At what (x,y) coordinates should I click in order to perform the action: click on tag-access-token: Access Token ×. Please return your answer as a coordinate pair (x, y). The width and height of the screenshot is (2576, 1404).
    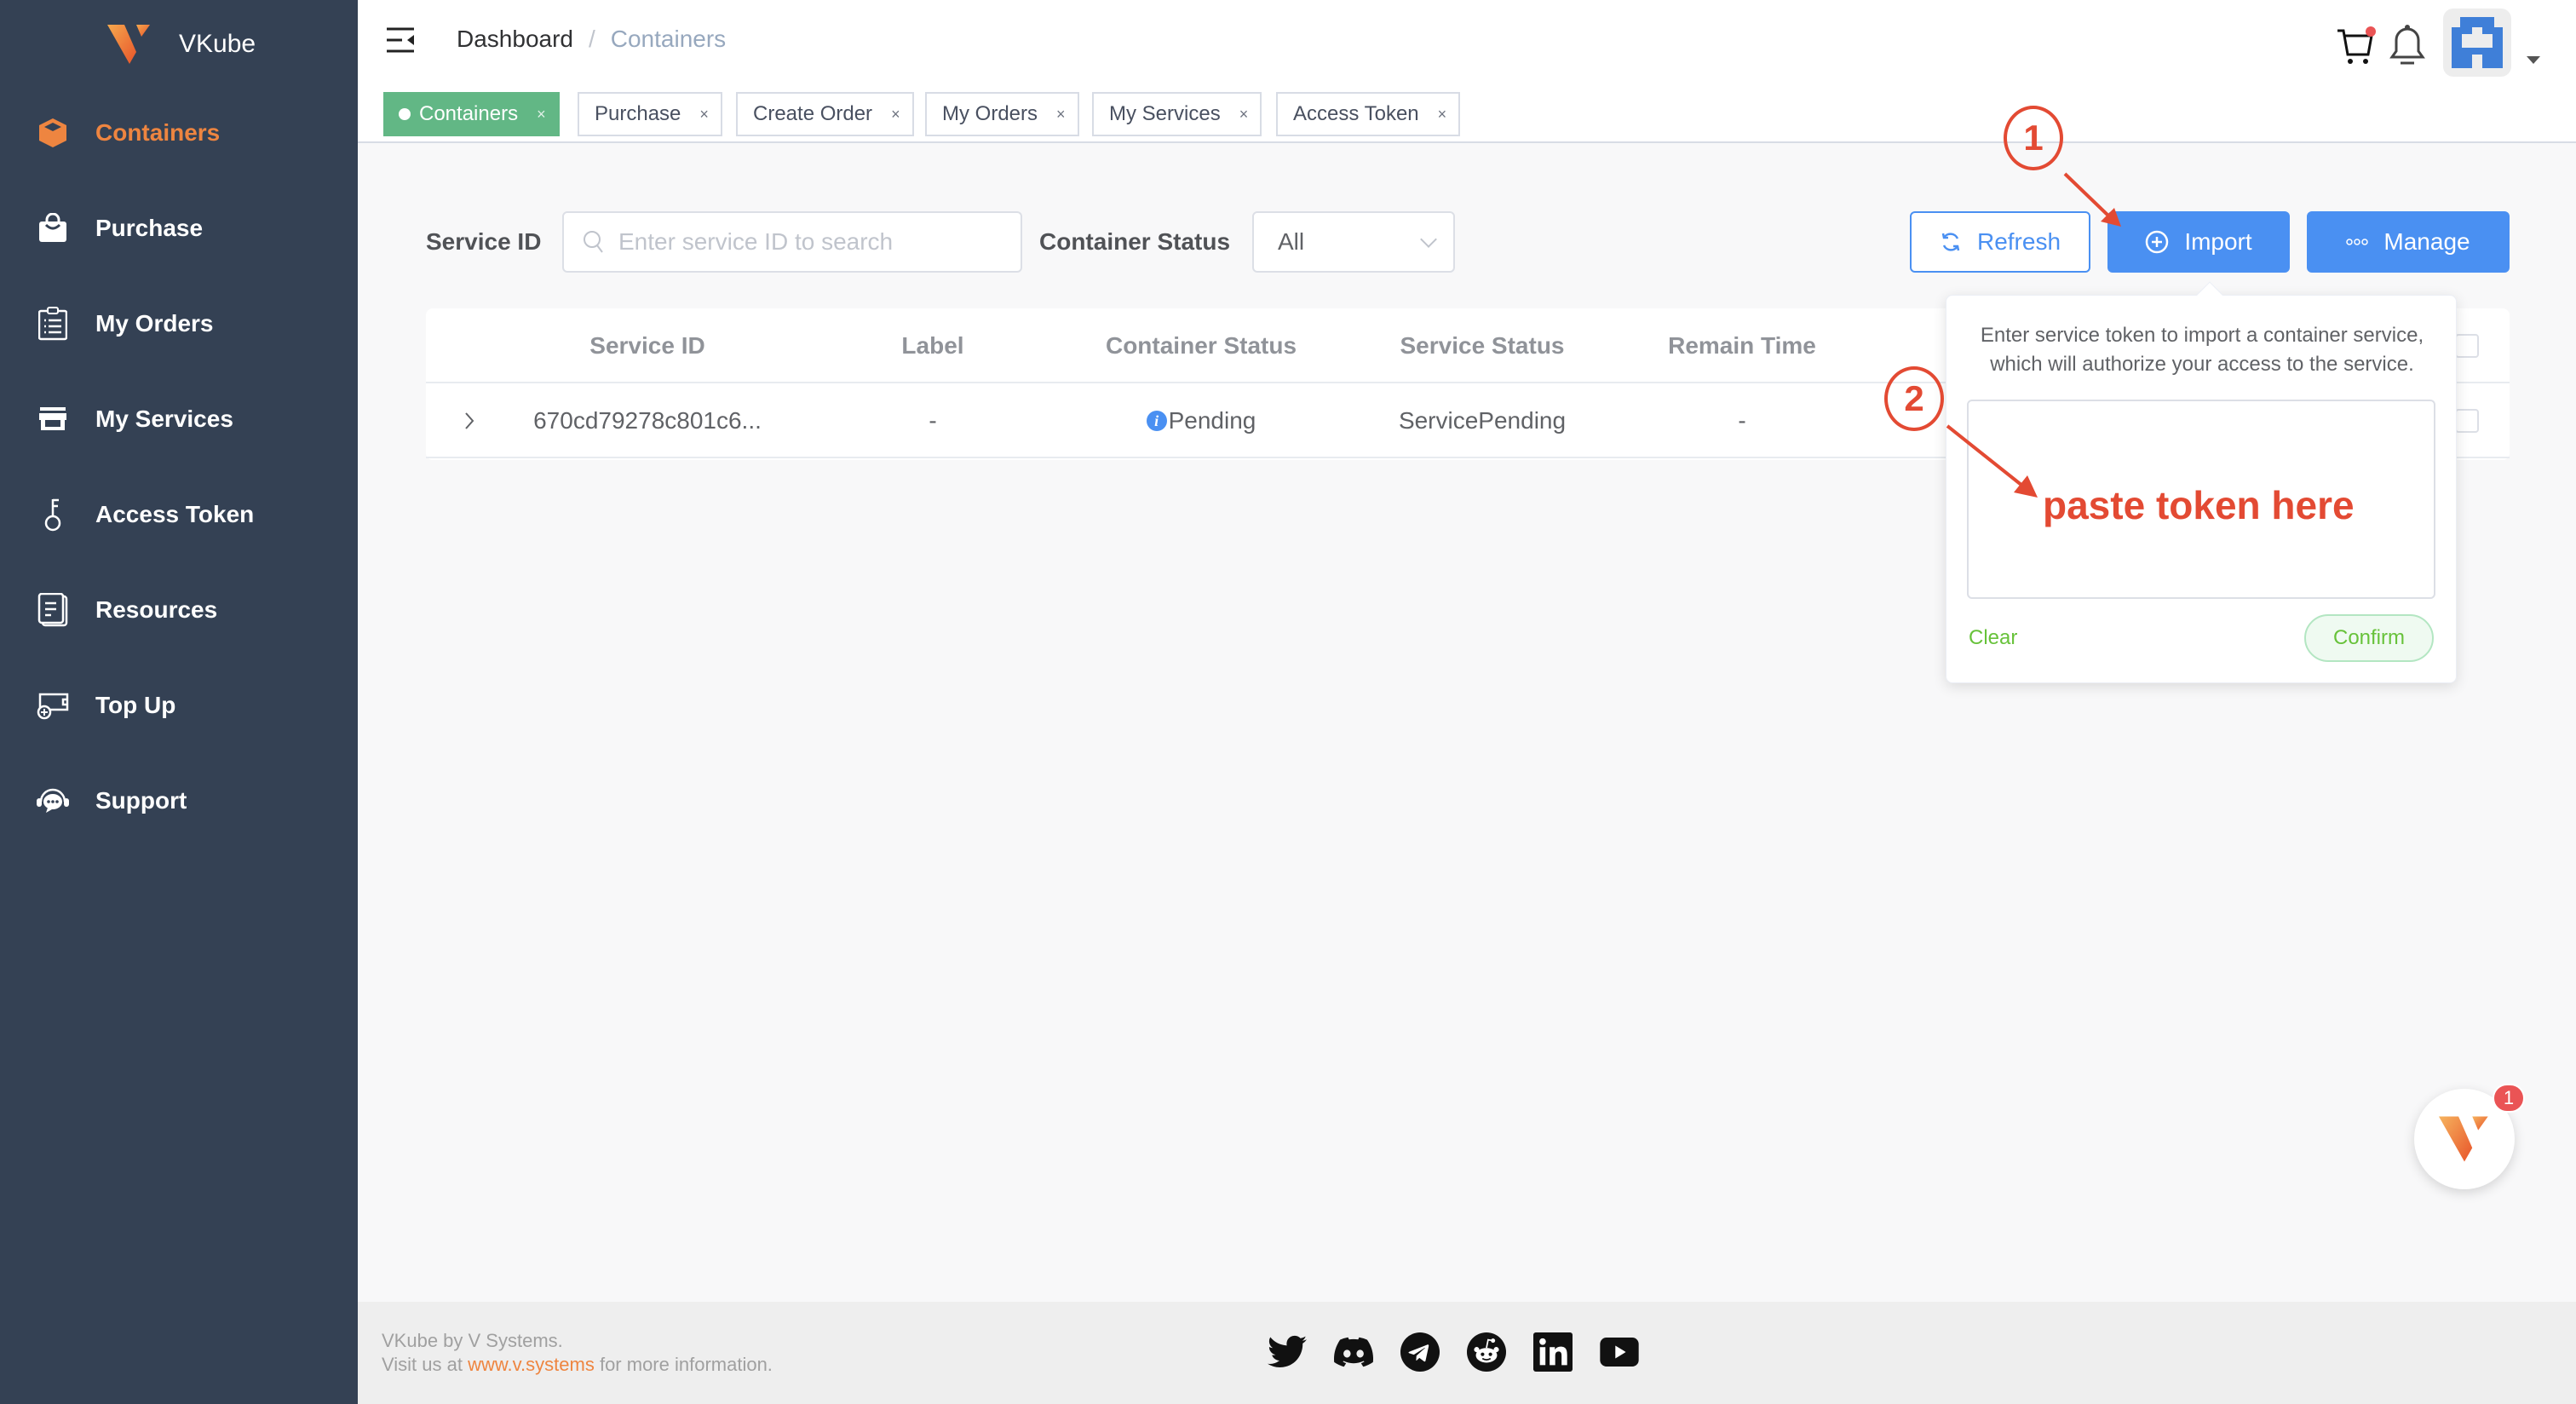
    Looking at the image, I should click on (1369, 114).